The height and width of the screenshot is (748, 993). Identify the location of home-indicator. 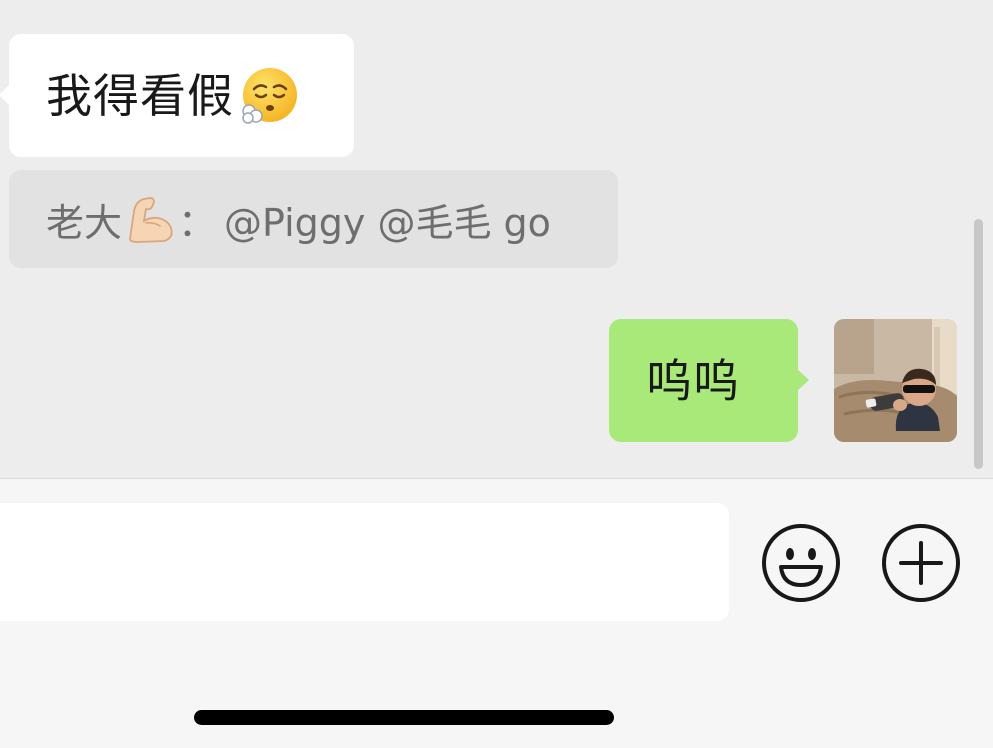
(404, 717).